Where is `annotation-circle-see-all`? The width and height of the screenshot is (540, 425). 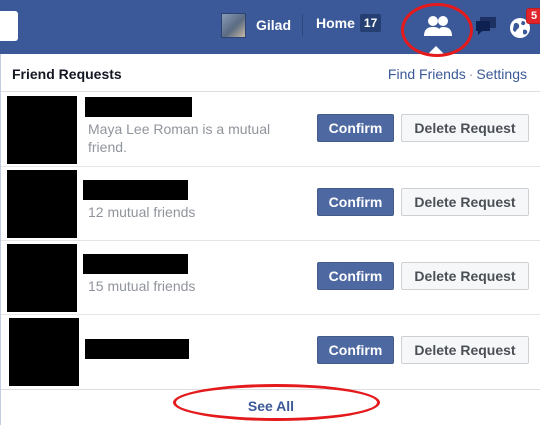 annotation-circle-see-all is located at coordinates (276, 402).